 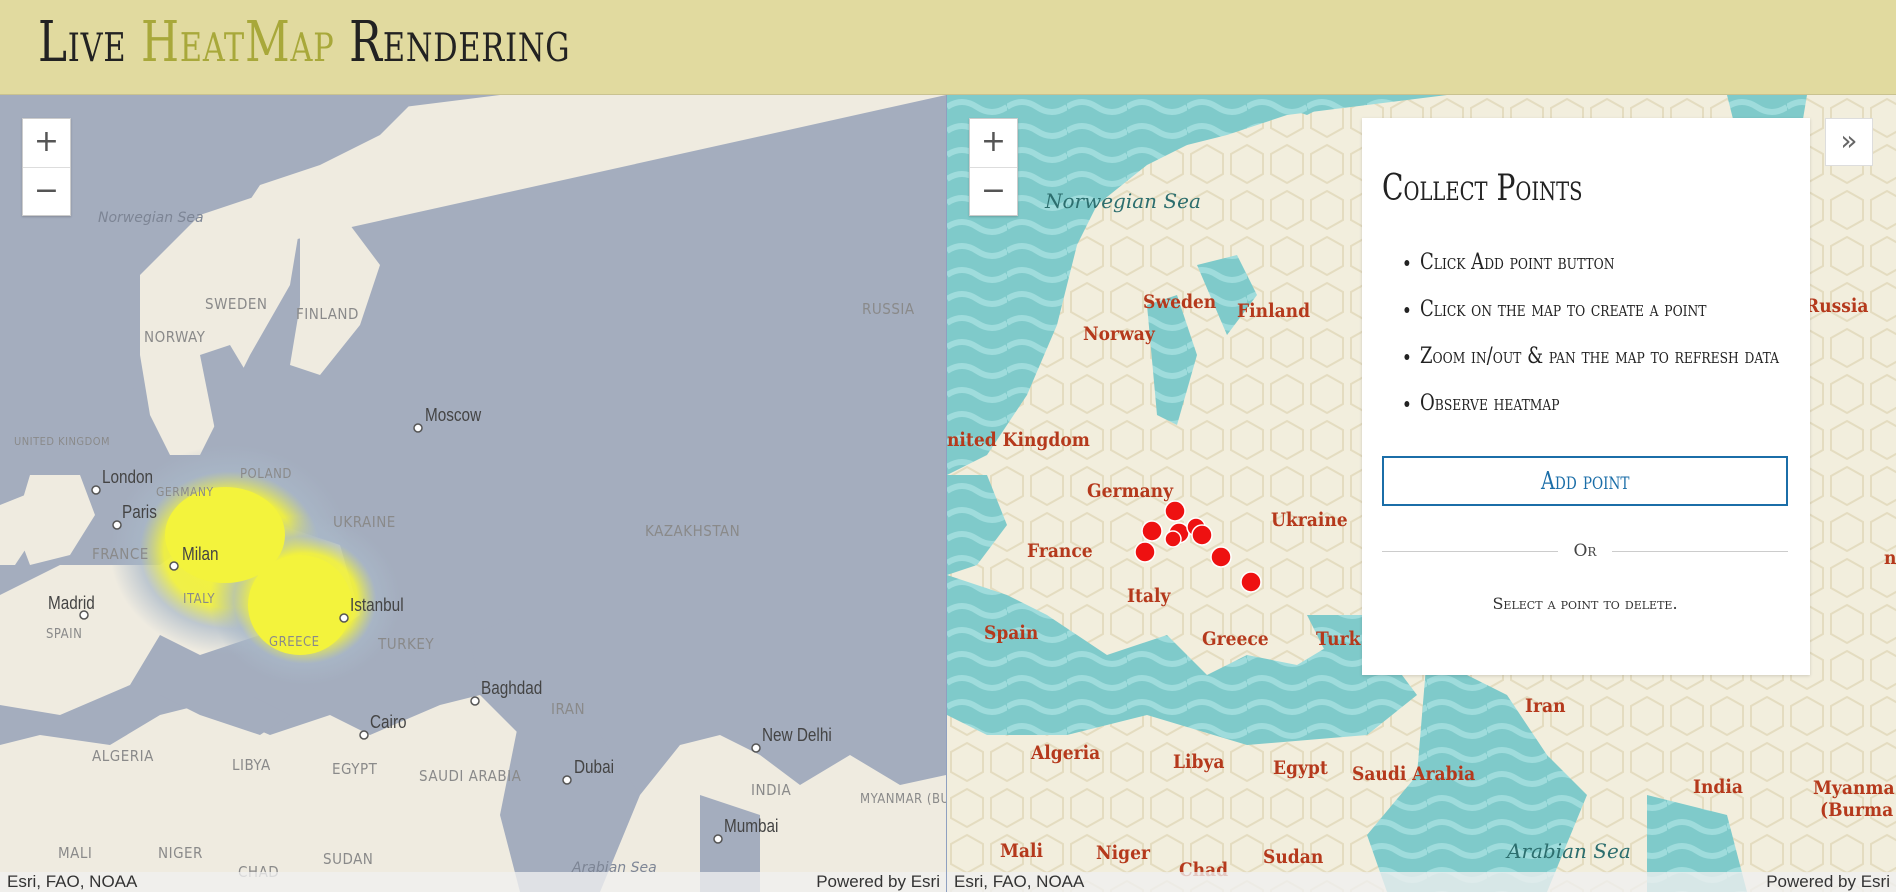 I want to click on right-zoom-out-button: −, so click(x=993, y=191).